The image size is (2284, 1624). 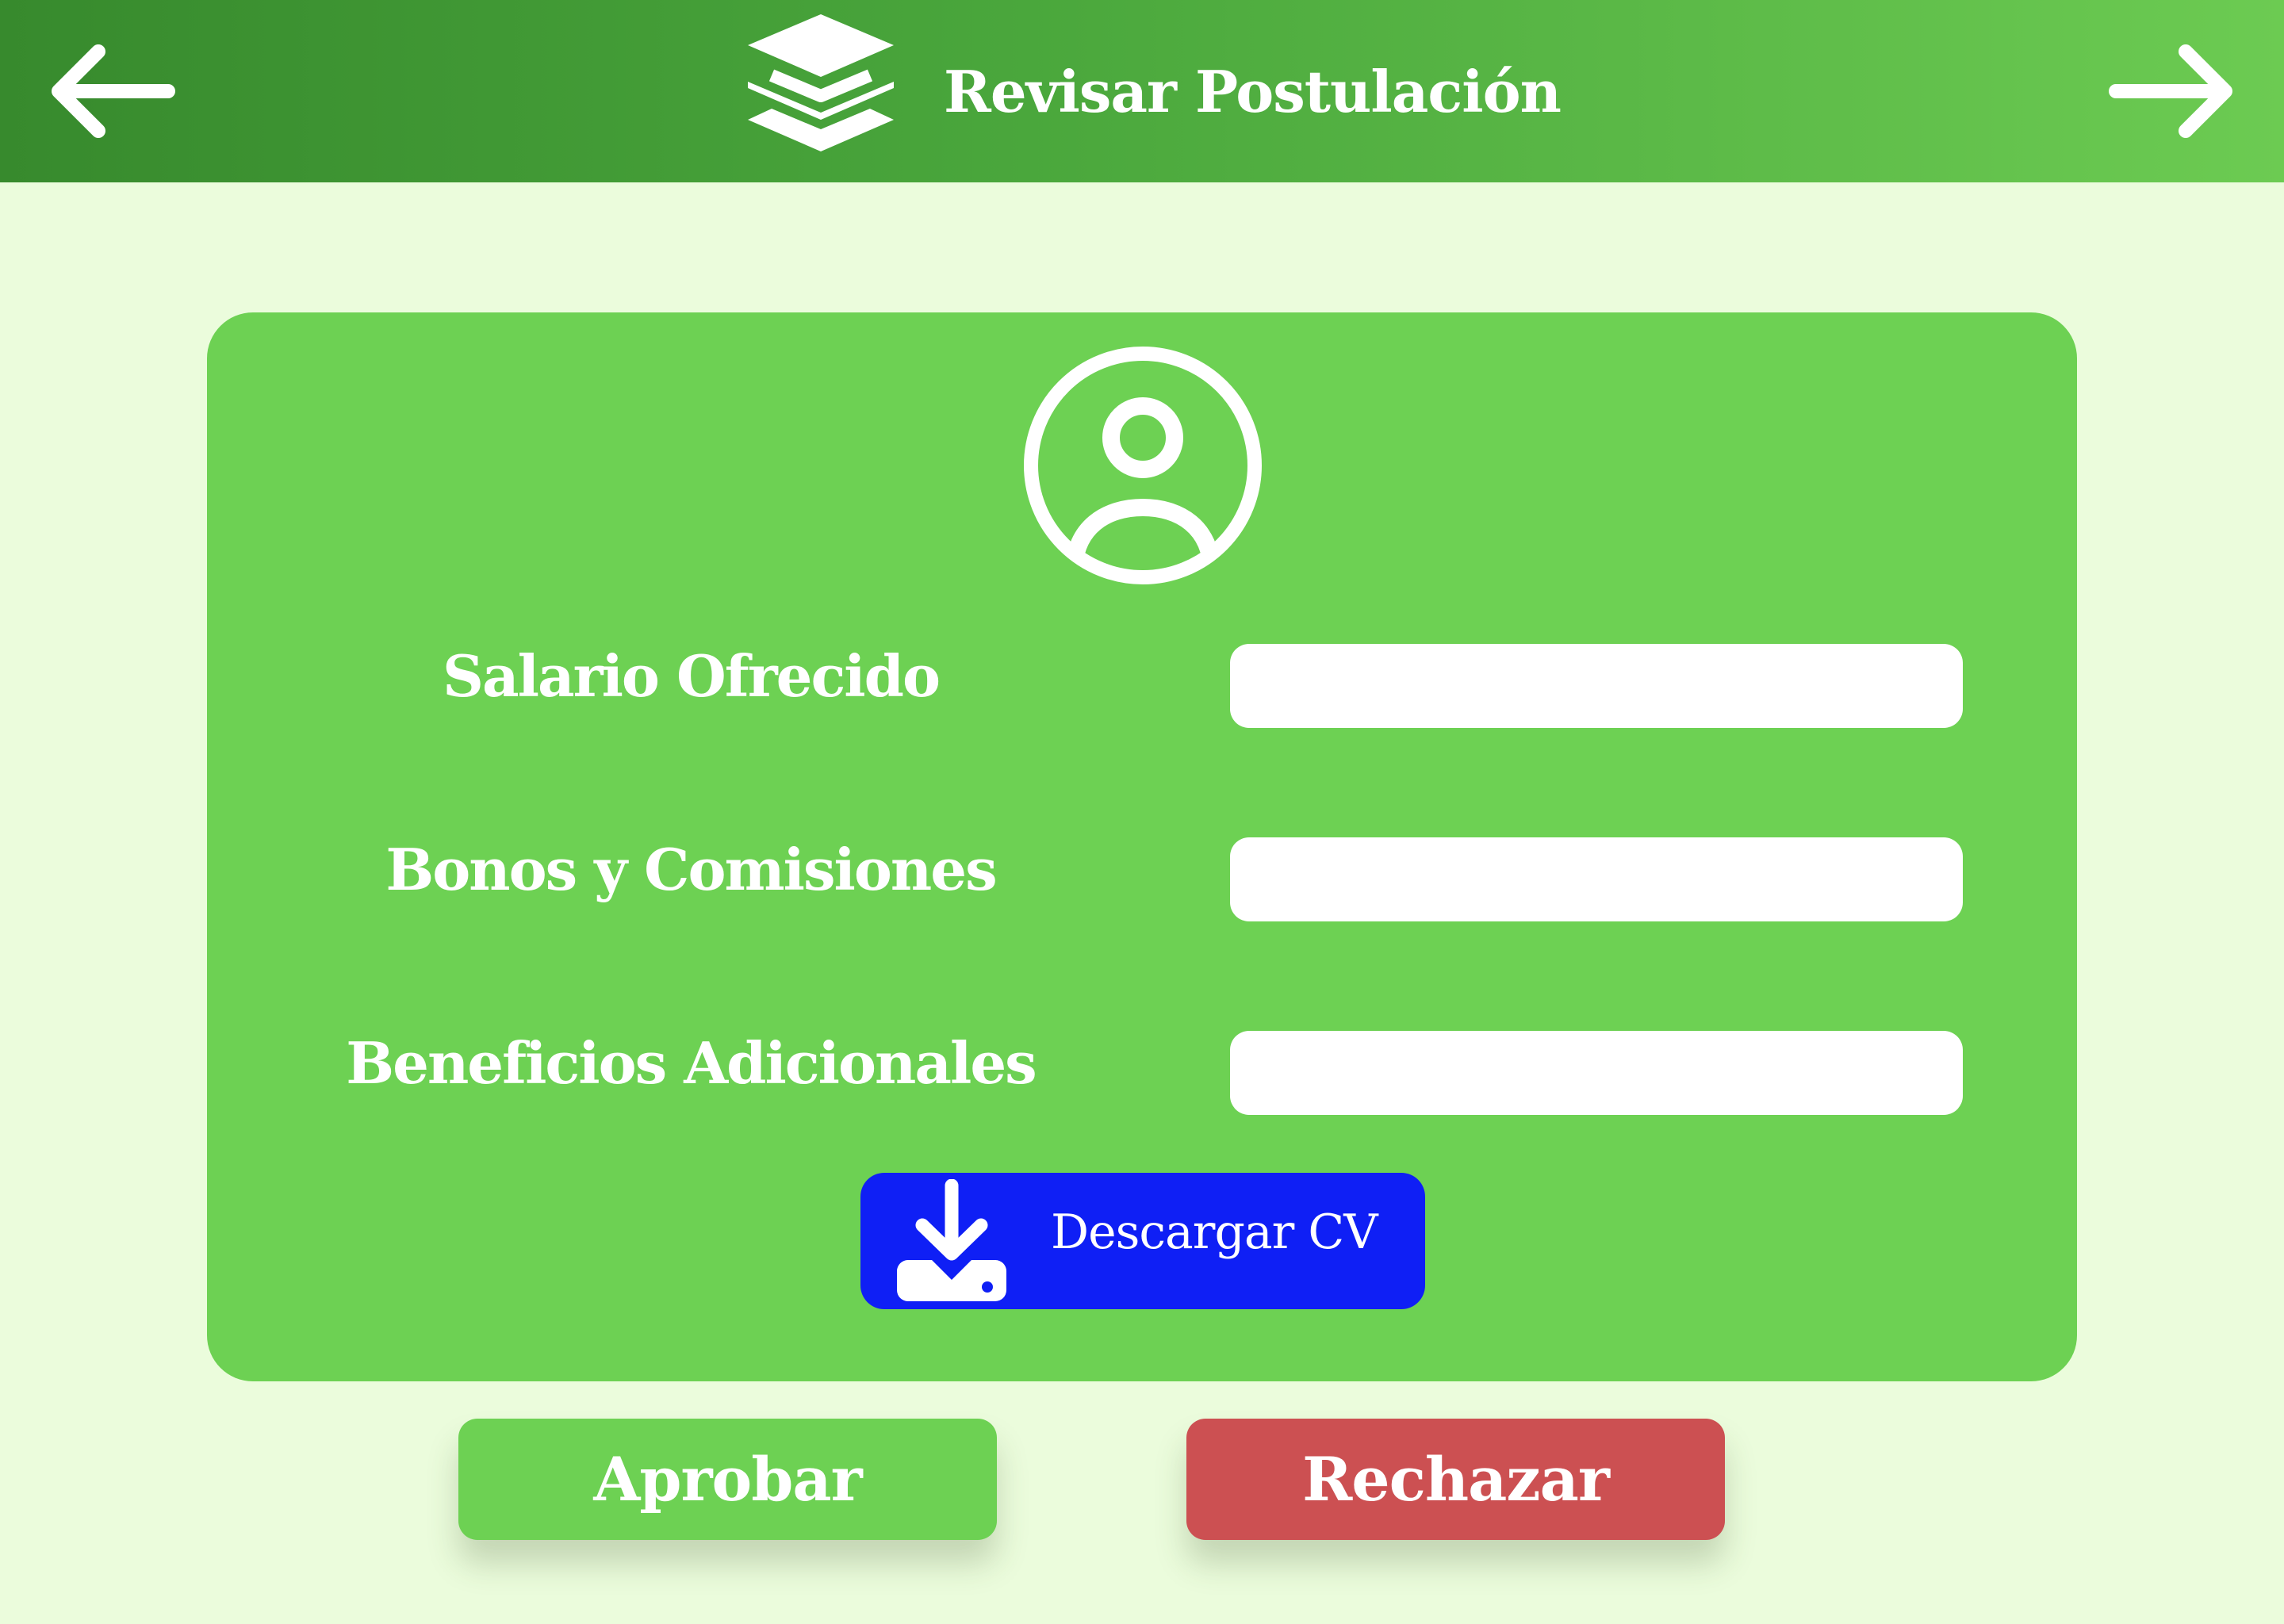 I want to click on benefits-label: Beneficios Adicionales, so click(x=691, y=1063).